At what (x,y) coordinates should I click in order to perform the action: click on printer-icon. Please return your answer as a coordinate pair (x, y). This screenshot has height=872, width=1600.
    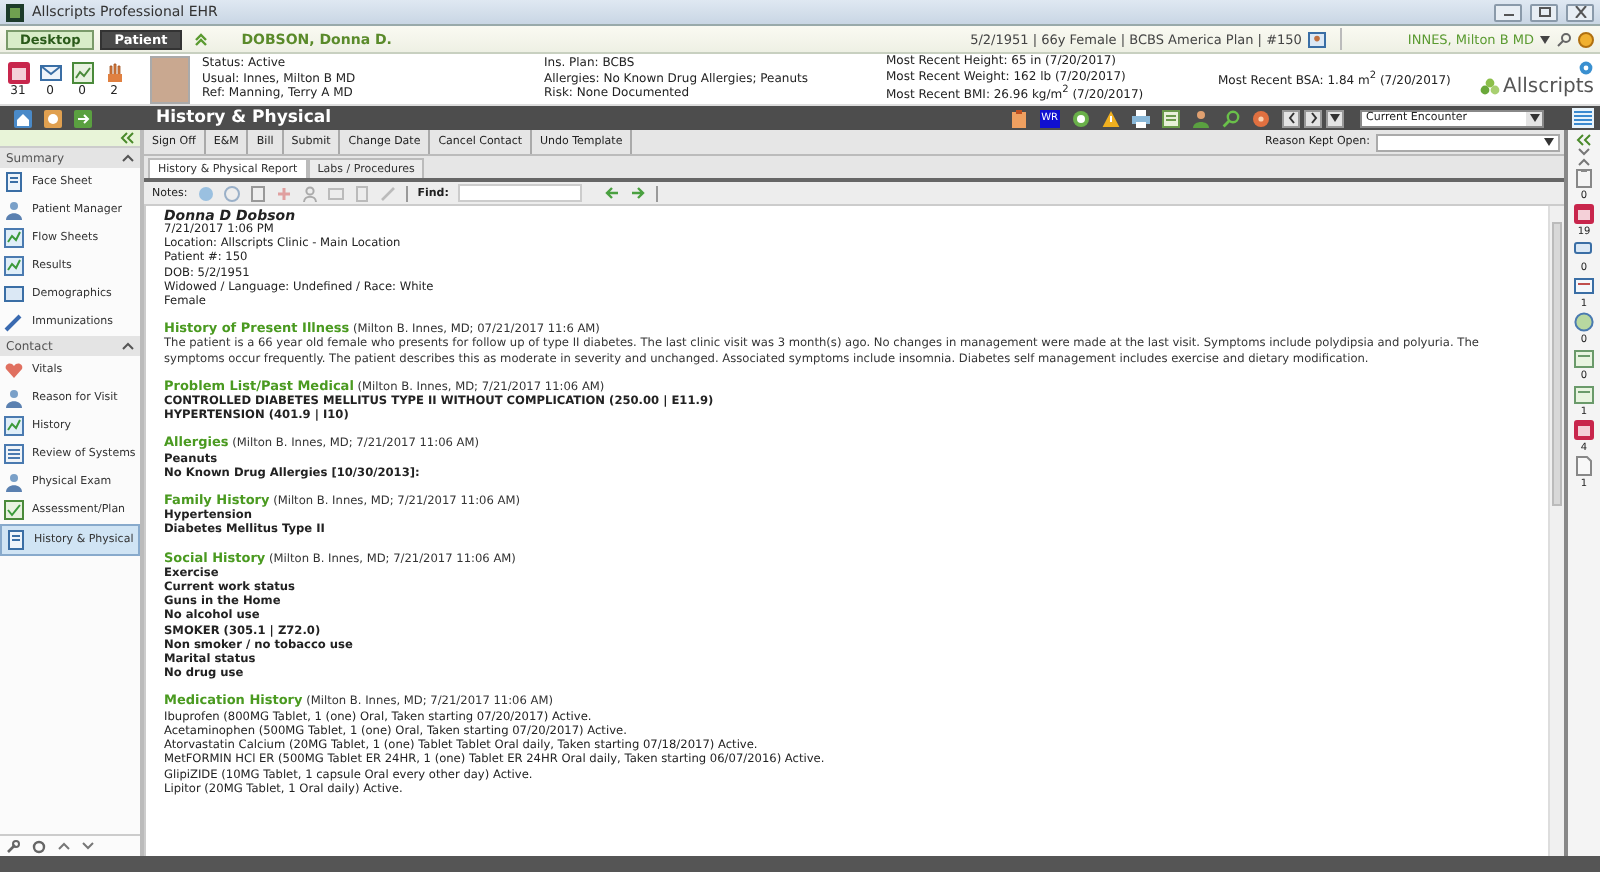
    Looking at the image, I should click on (1141, 118).